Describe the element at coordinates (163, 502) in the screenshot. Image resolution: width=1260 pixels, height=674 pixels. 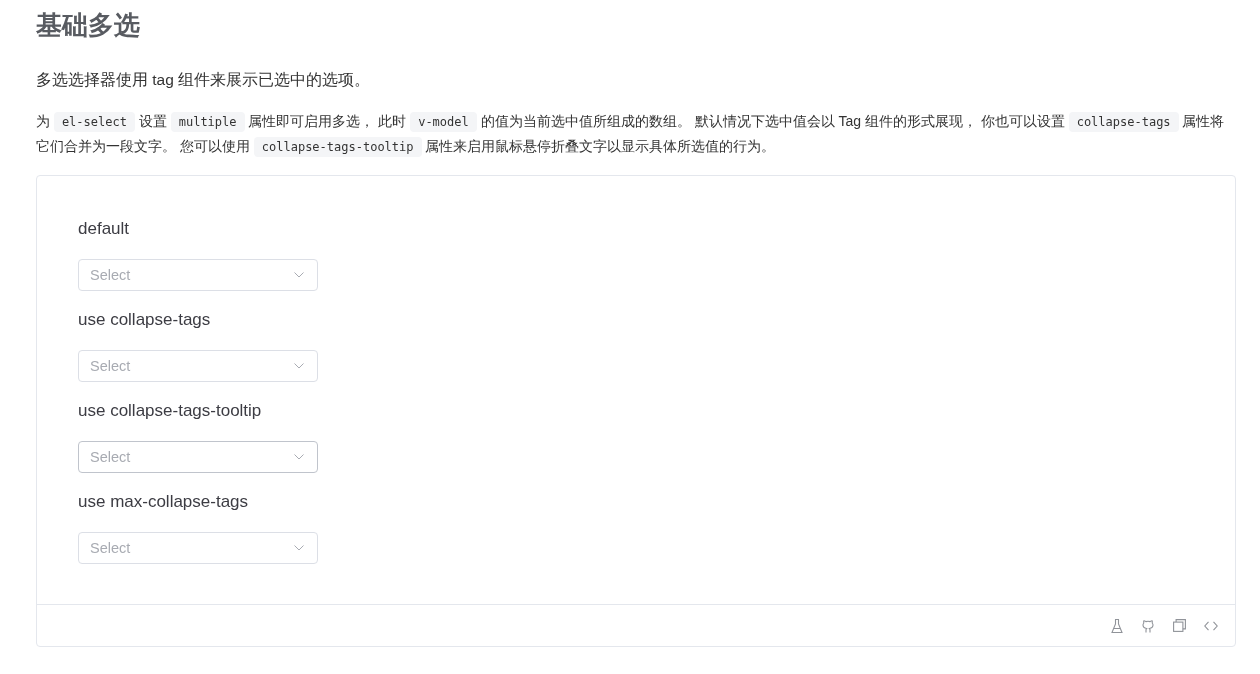
I see `demo-label: use max-collapse-tags` at that location.